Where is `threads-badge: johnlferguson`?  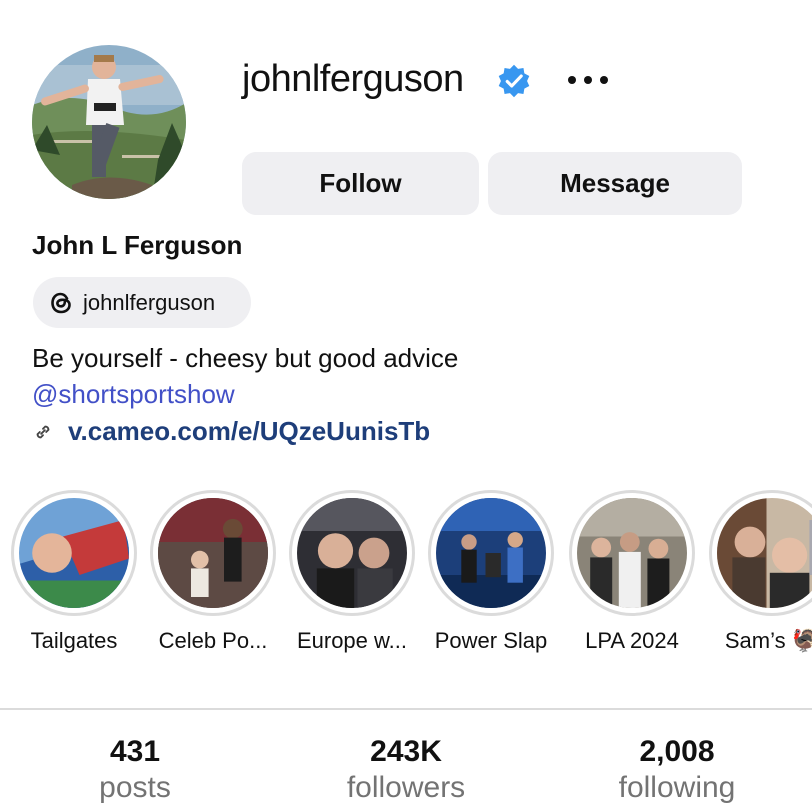 threads-badge: johnlferguson is located at coordinates (142, 302).